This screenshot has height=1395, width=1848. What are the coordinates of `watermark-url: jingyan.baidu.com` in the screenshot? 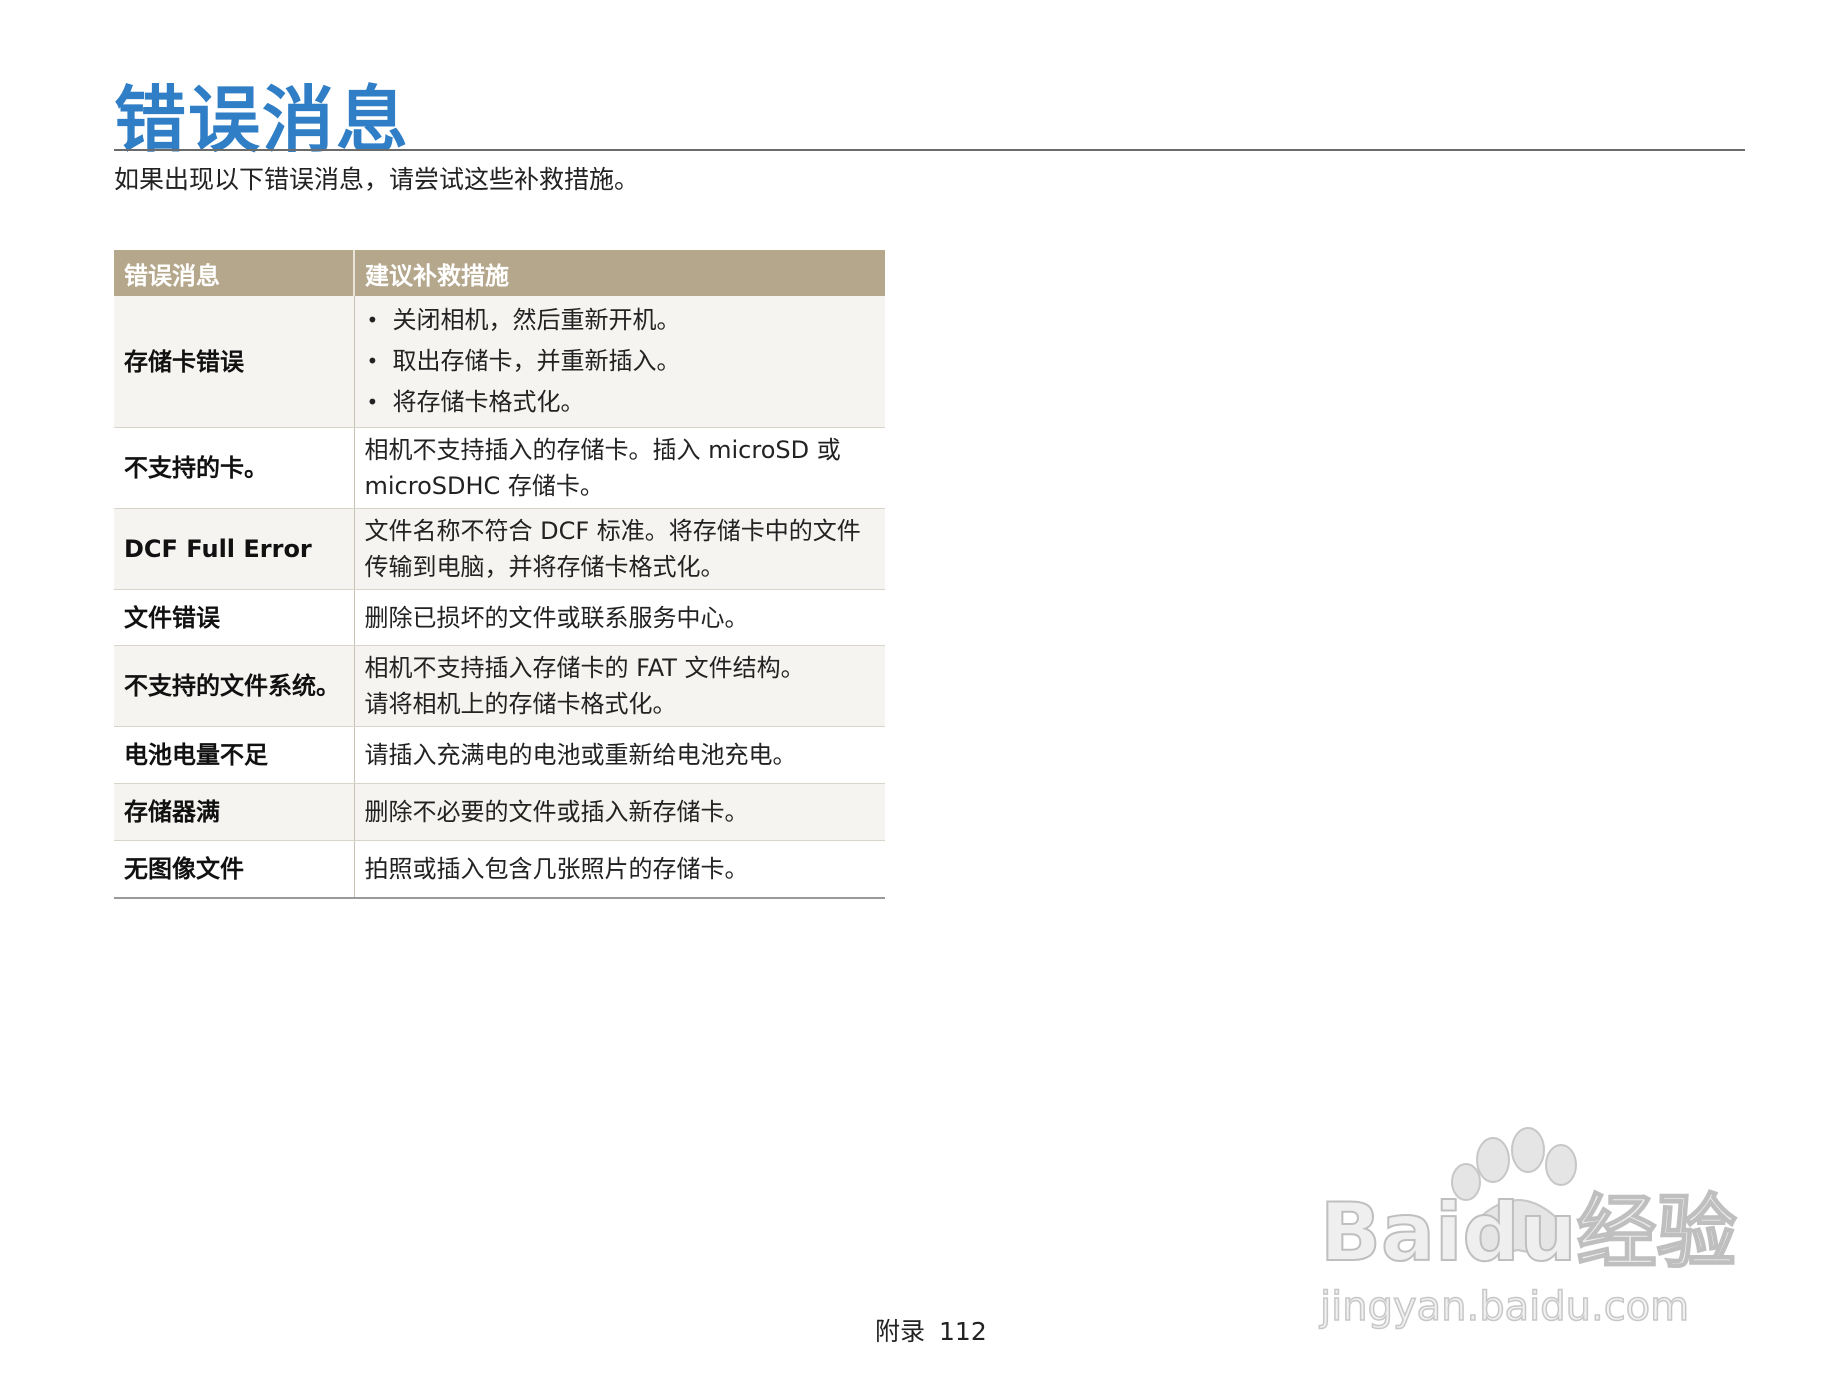 It's located at (1504, 1307).